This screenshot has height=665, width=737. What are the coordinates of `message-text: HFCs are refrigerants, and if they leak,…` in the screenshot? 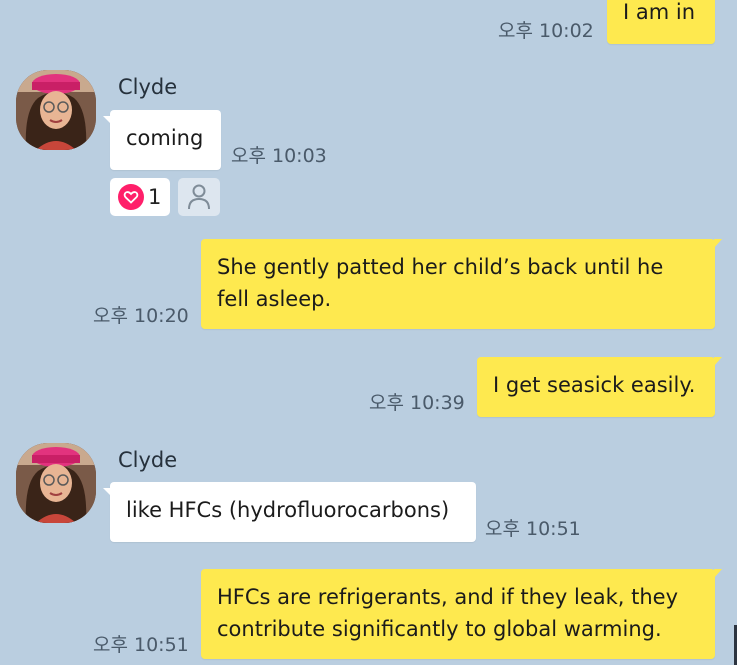 It's located at (448, 613).